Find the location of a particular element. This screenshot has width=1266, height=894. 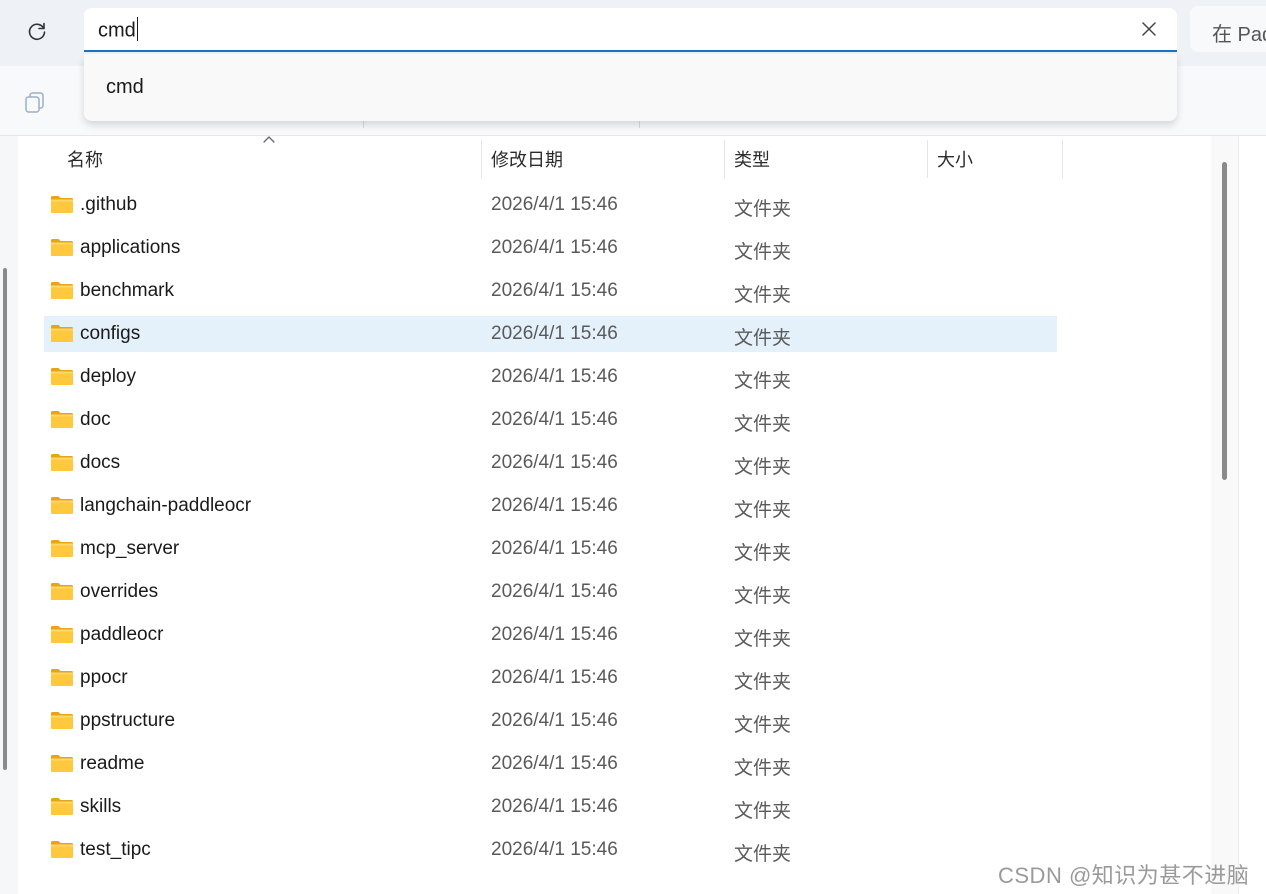

file-name: test_tipc is located at coordinates (115, 849).